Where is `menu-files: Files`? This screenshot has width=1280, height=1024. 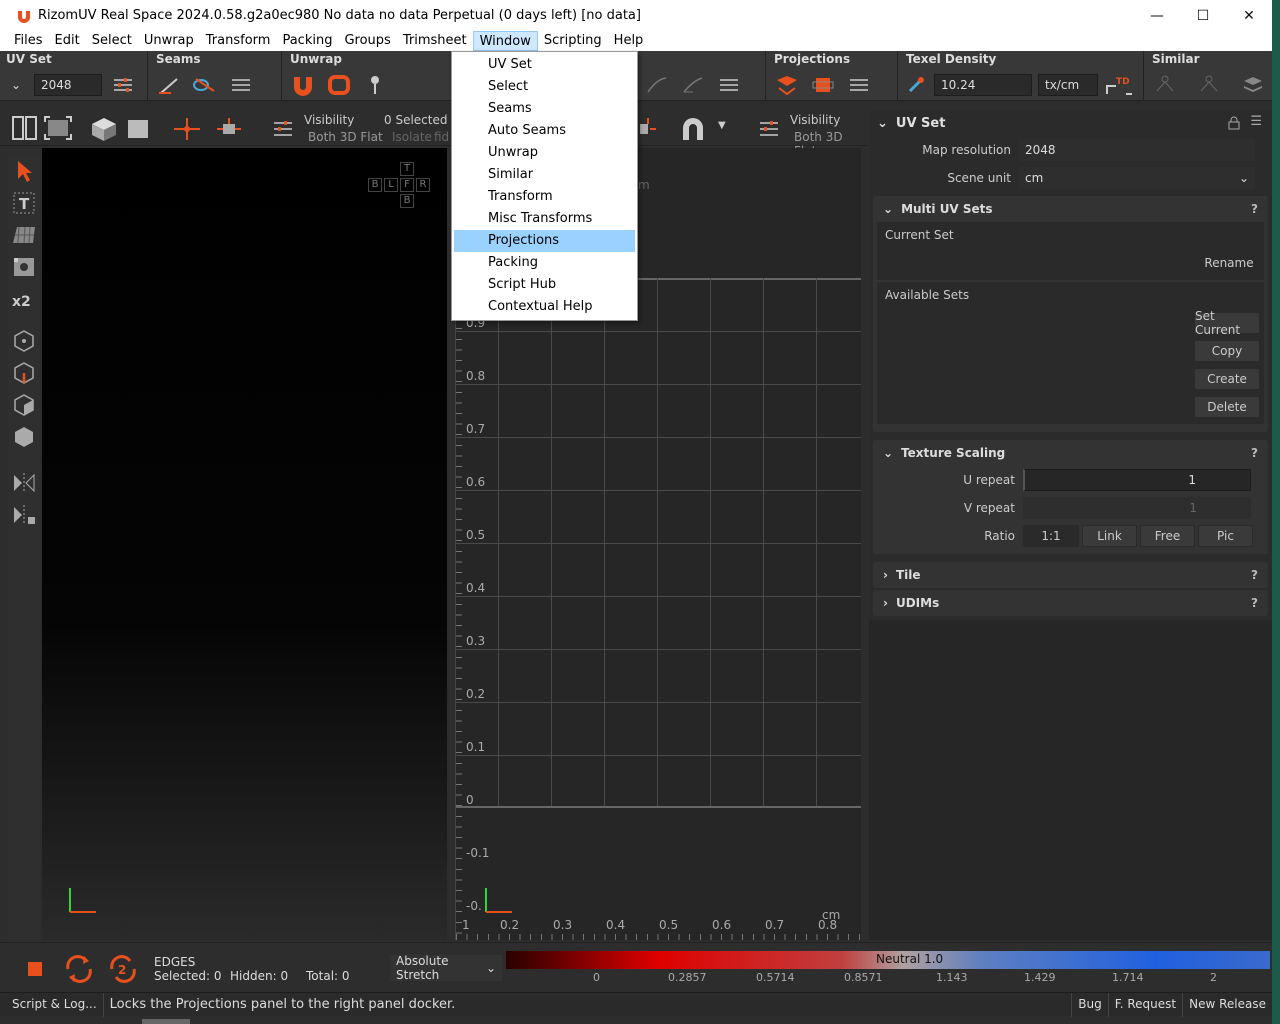 menu-files: Files is located at coordinates (28, 41).